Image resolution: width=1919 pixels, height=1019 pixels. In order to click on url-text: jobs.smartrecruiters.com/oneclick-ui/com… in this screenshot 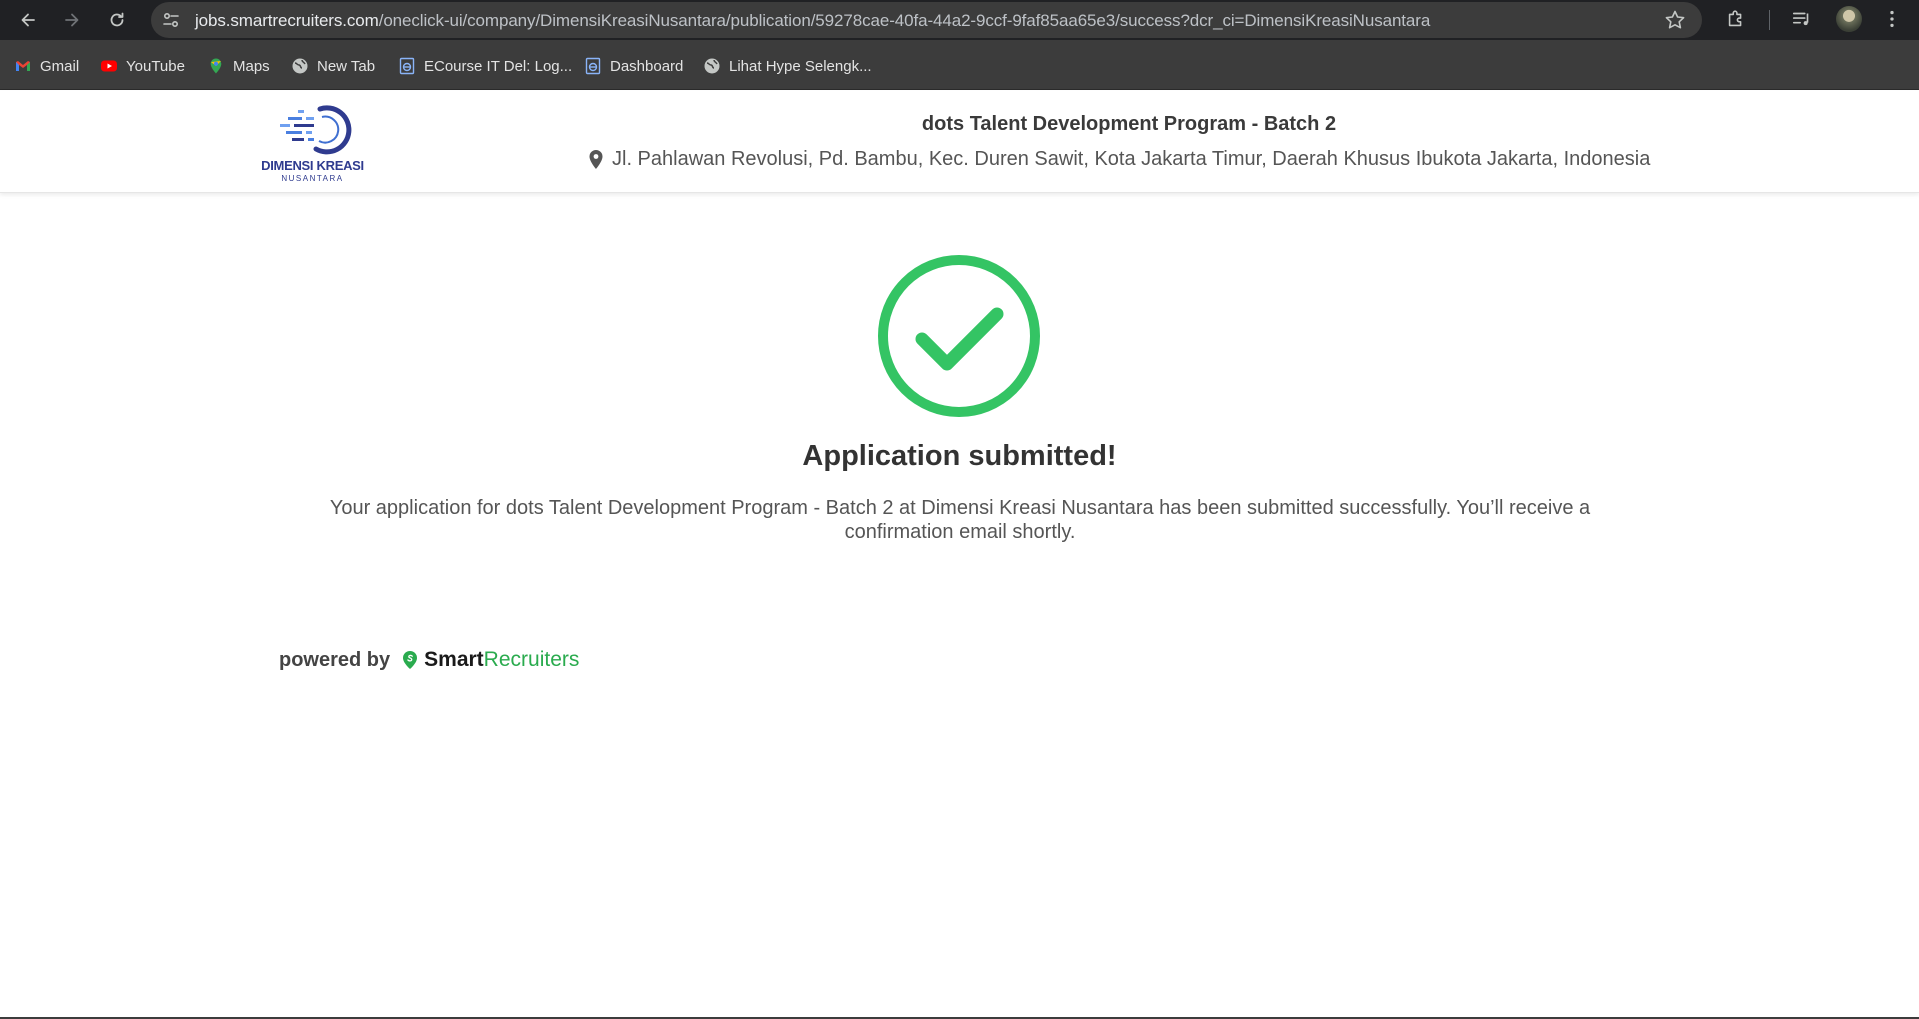, I will do `click(812, 21)`.